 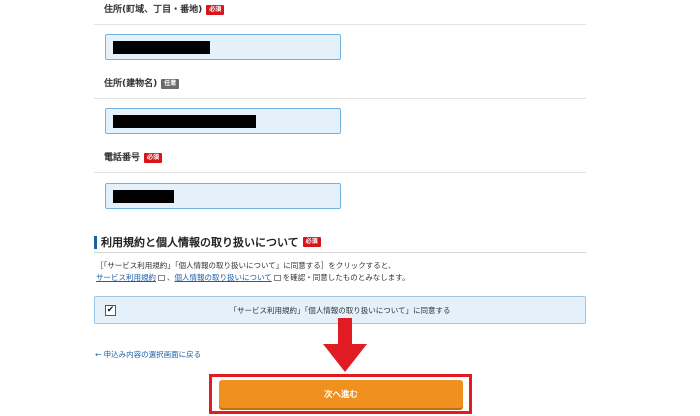 I want to click on address-street-label: 住所(町域、丁目・番地) 必須, so click(x=164, y=10).